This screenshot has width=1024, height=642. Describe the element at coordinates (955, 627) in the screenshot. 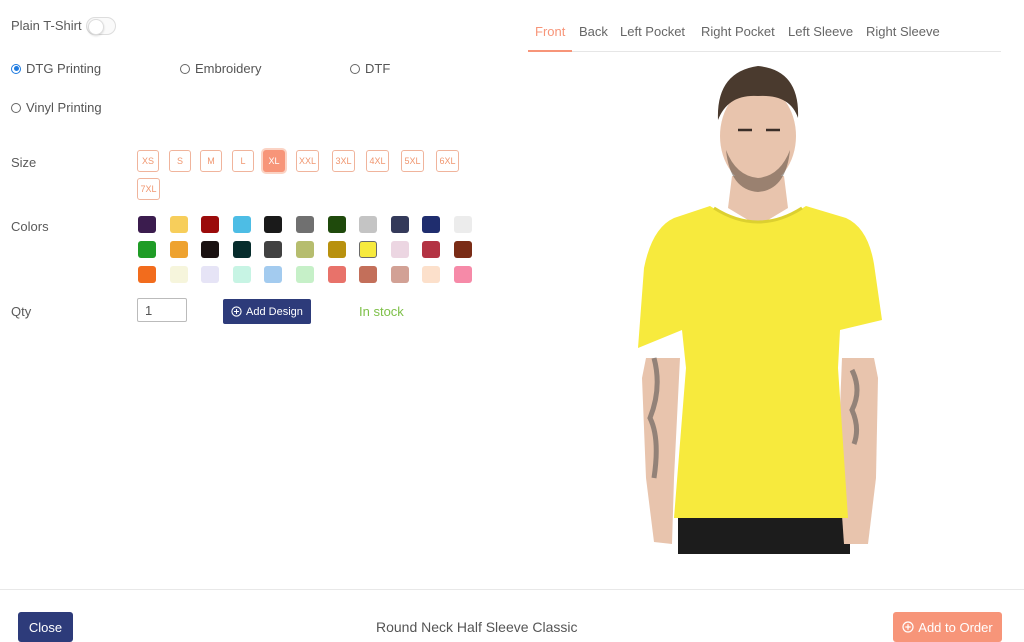

I see `add-to-order-label: Add to Order` at that location.